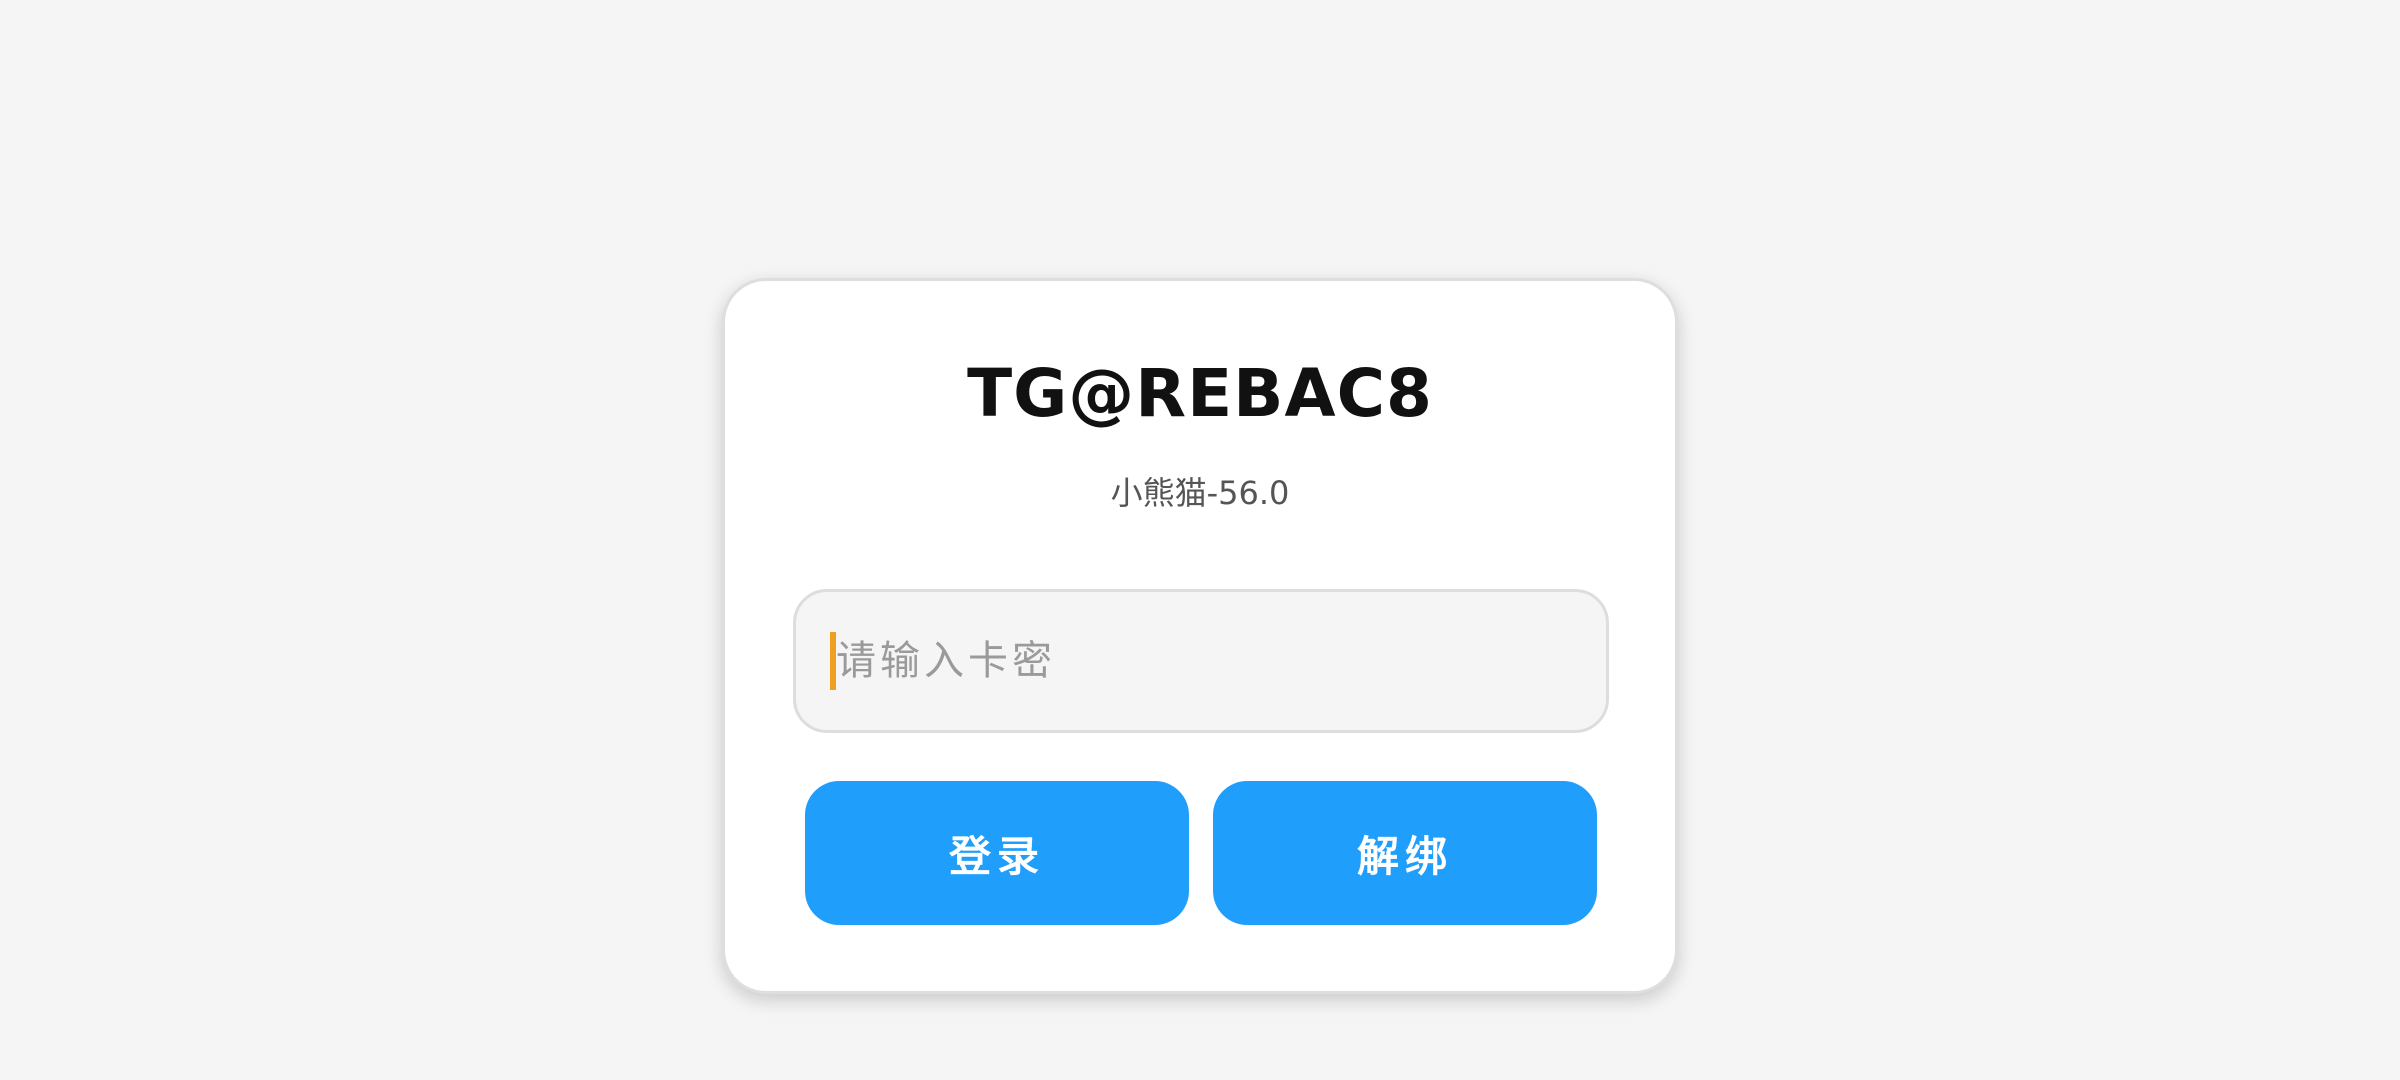 This screenshot has height=1080, width=2400. Describe the element at coordinates (1405, 853) in the screenshot. I see `unbind-button: 解绑` at that location.